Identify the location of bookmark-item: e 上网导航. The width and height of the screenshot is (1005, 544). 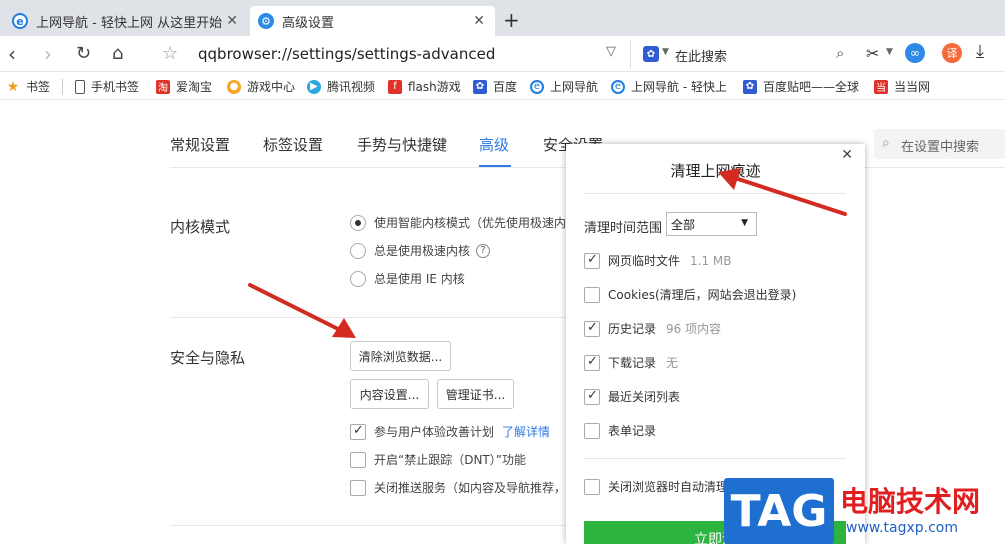
(564, 86).